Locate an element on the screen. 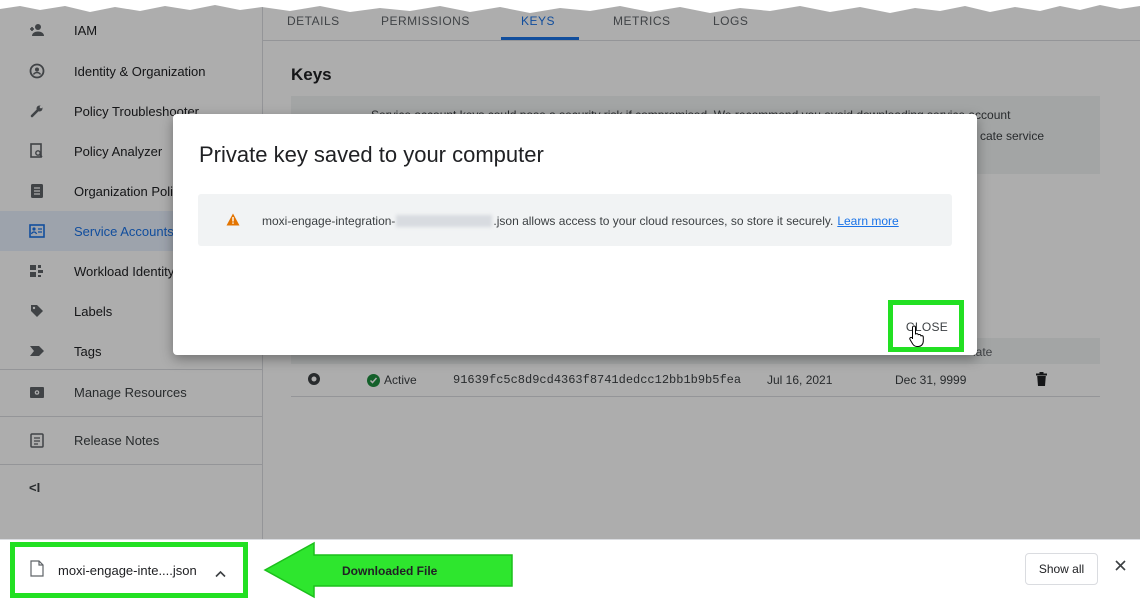 Image resolution: width=1140 pixels, height=600 pixels. download-item: moxi-engage-inte....json is located at coordinates (129, 570).